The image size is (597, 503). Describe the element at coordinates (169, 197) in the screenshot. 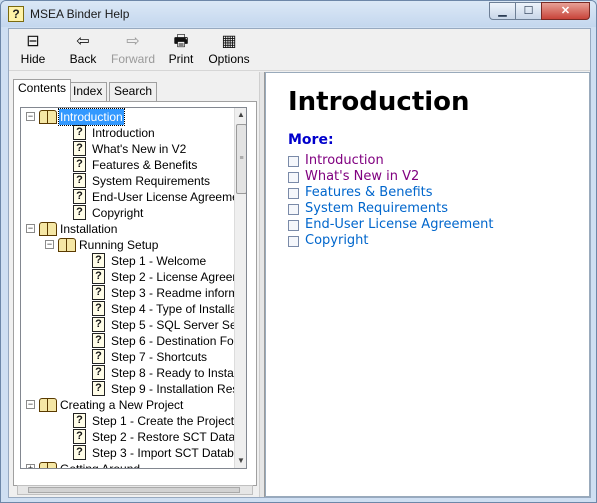

I see `tree-item-label: End-User License Agreement` at that location.